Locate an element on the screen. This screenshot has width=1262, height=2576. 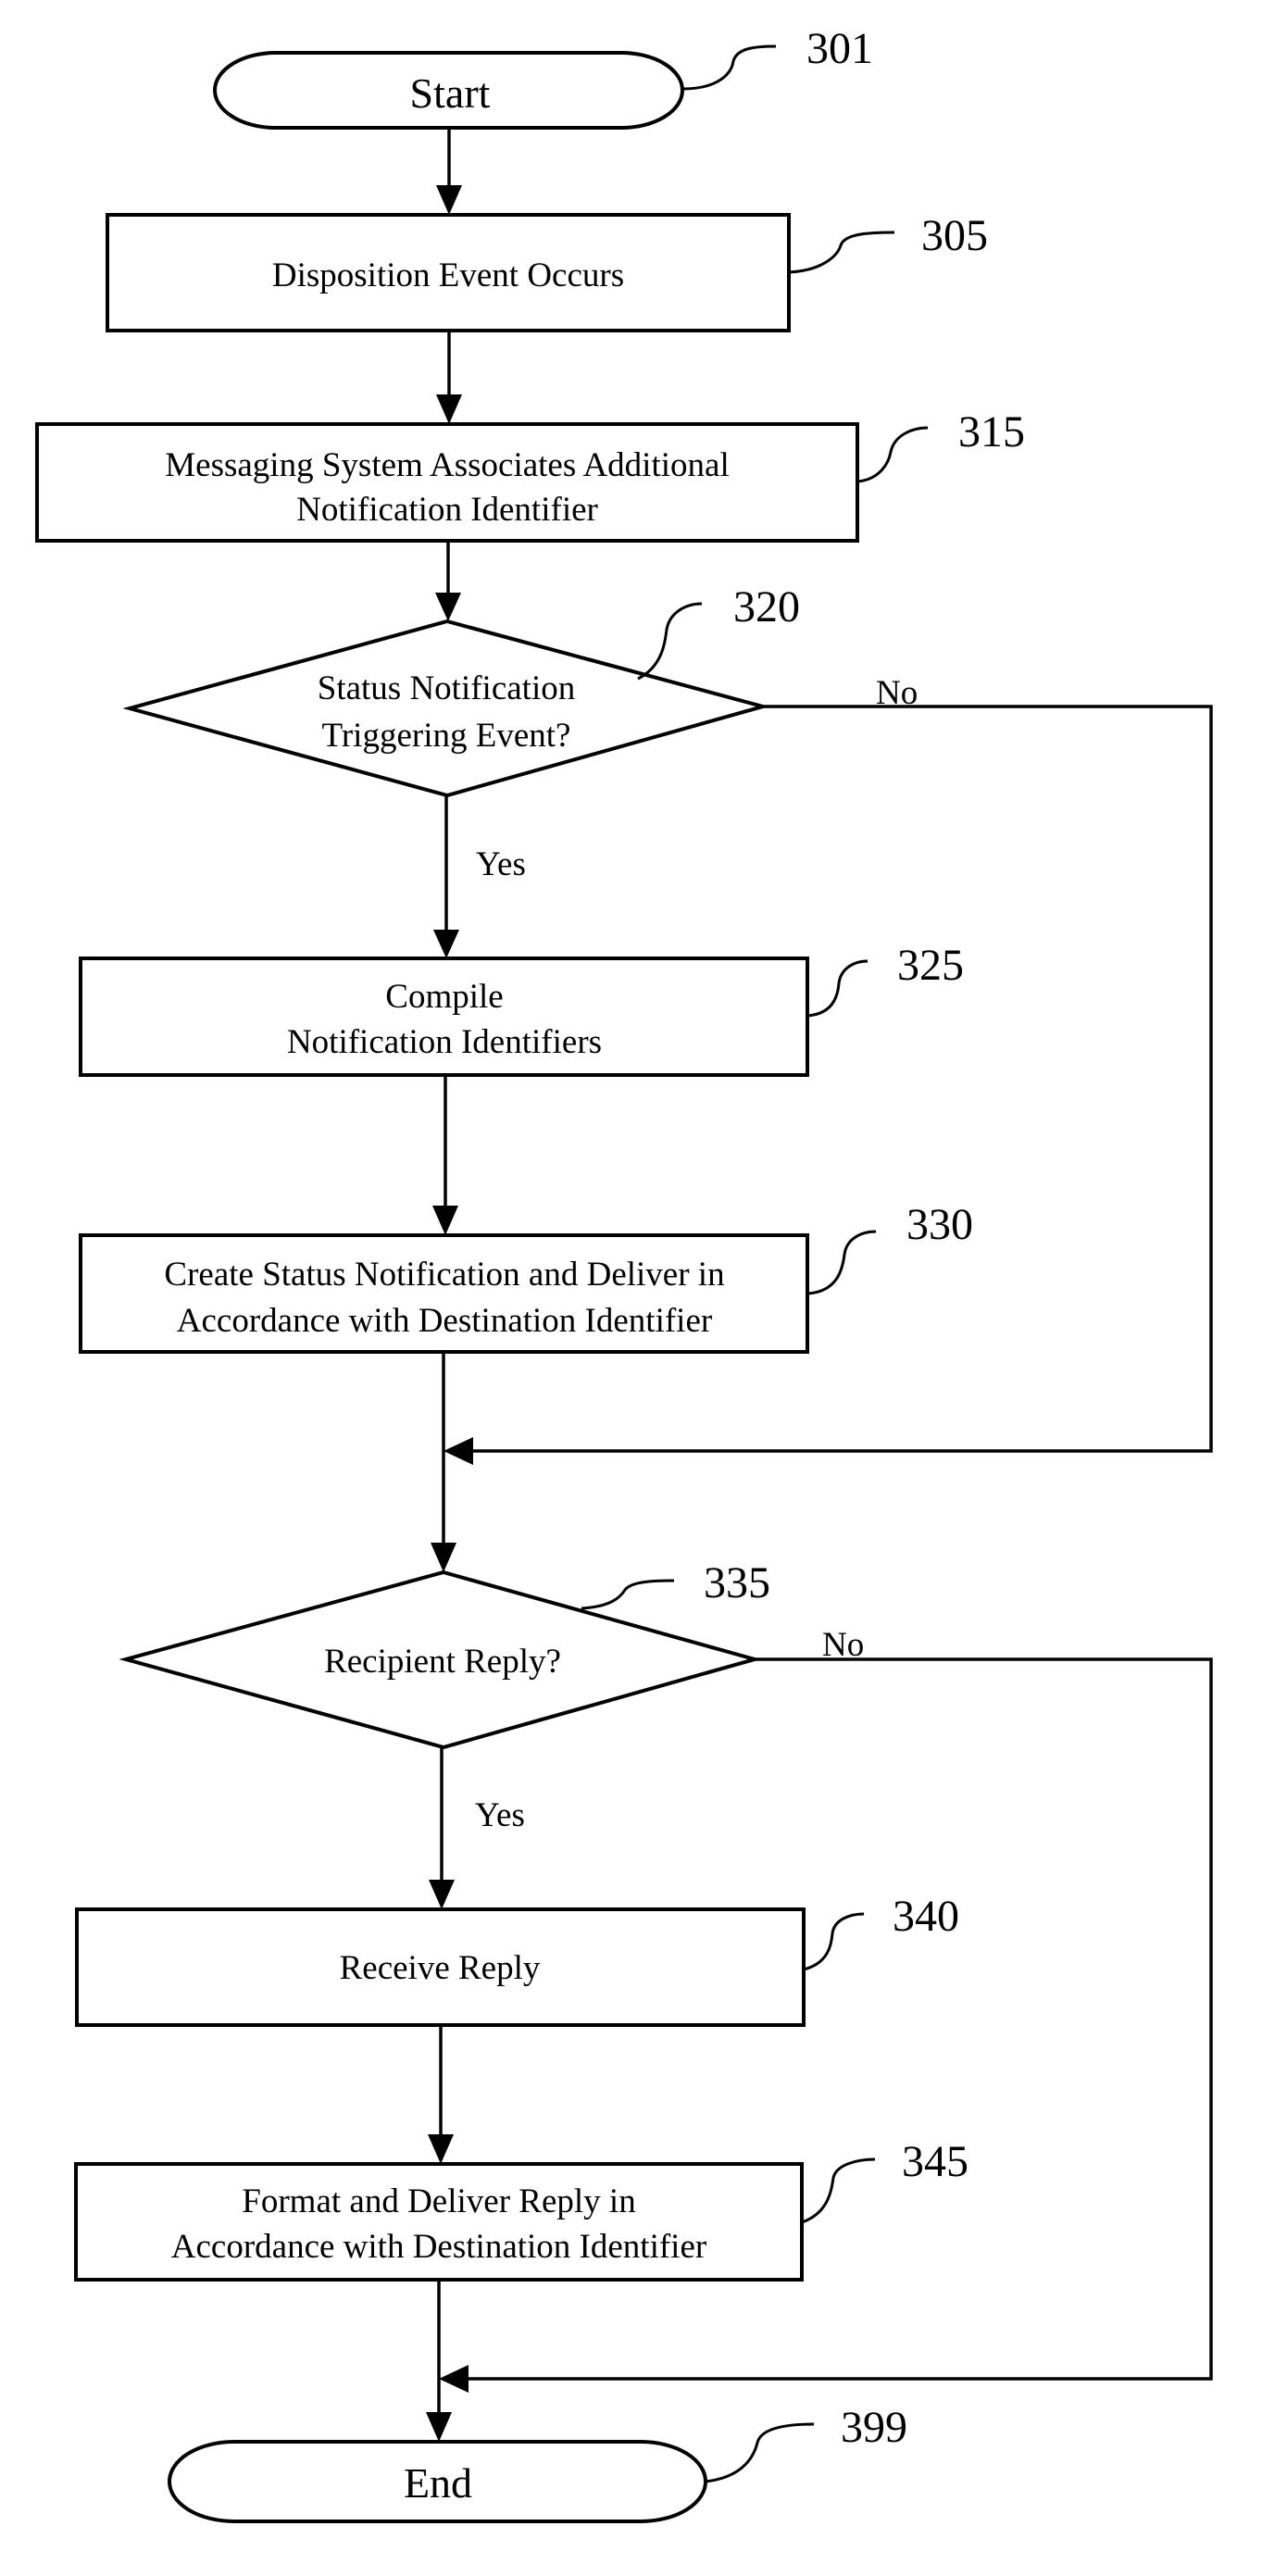
ref-305: 305 is located at coordinates (954, 235).